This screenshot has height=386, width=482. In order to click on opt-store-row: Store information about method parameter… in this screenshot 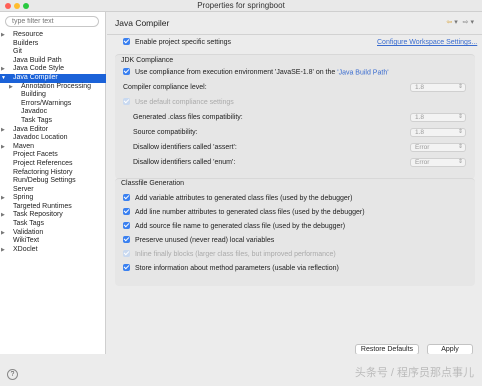, I will do `click(231, 268)`.